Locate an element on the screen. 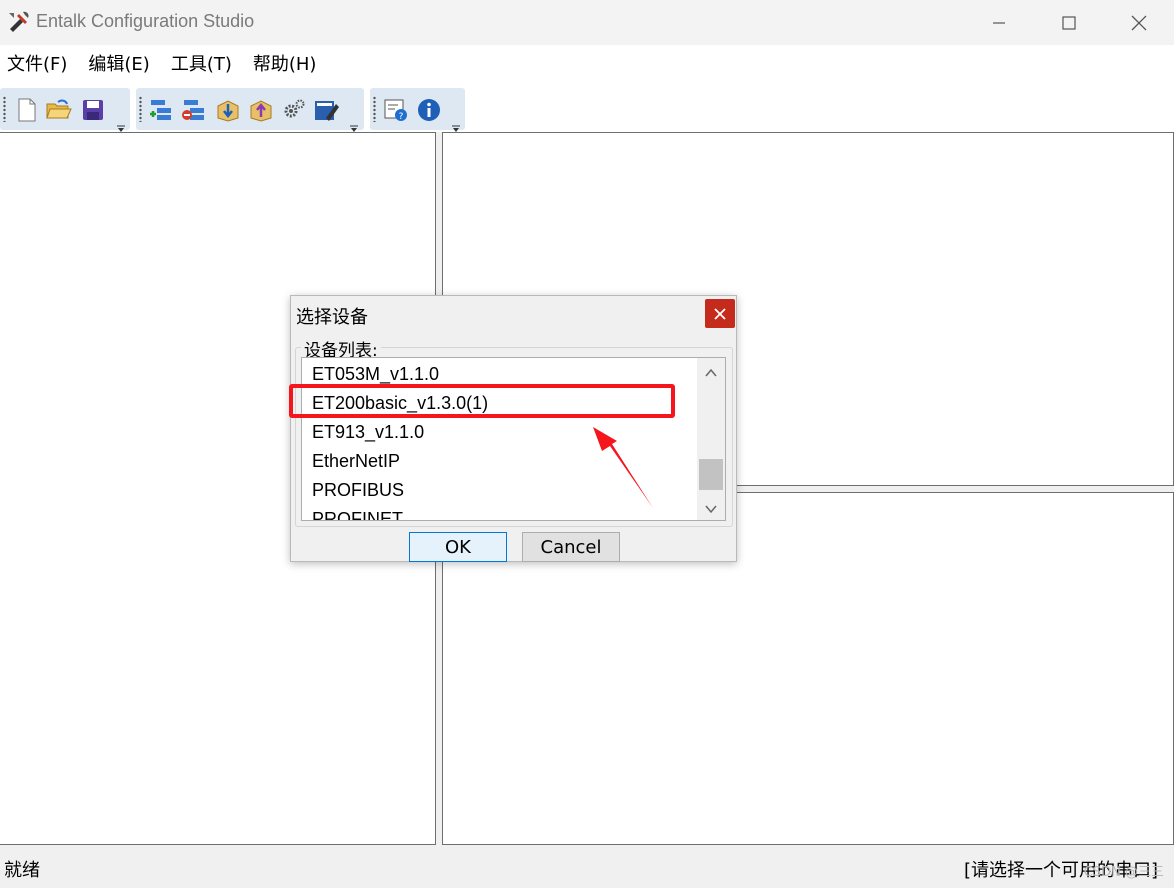 This screenshot has height=888, width=1174. title-bar: Entalk Configuration Studio is located at coordinates (587, 22).